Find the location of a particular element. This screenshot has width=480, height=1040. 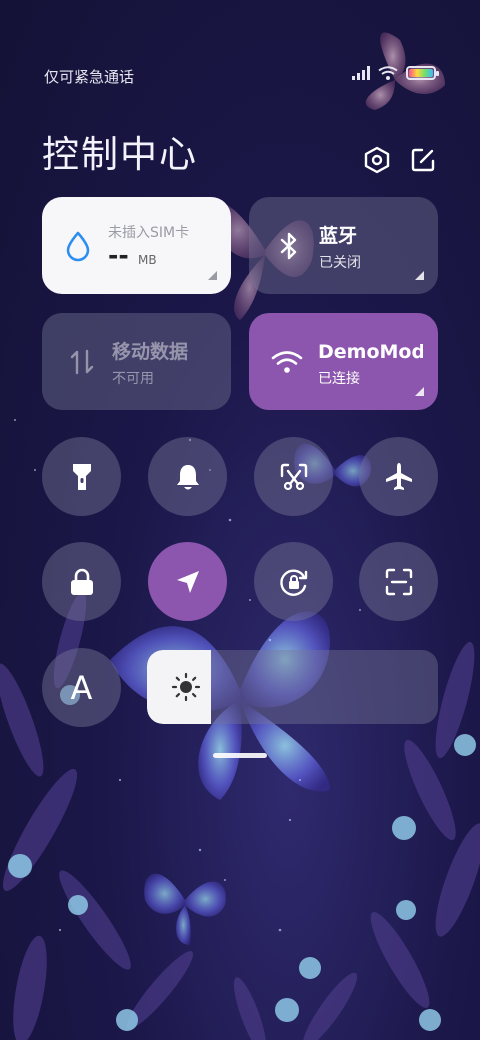

signal-bars-icon is located at coordinates (361, 73).